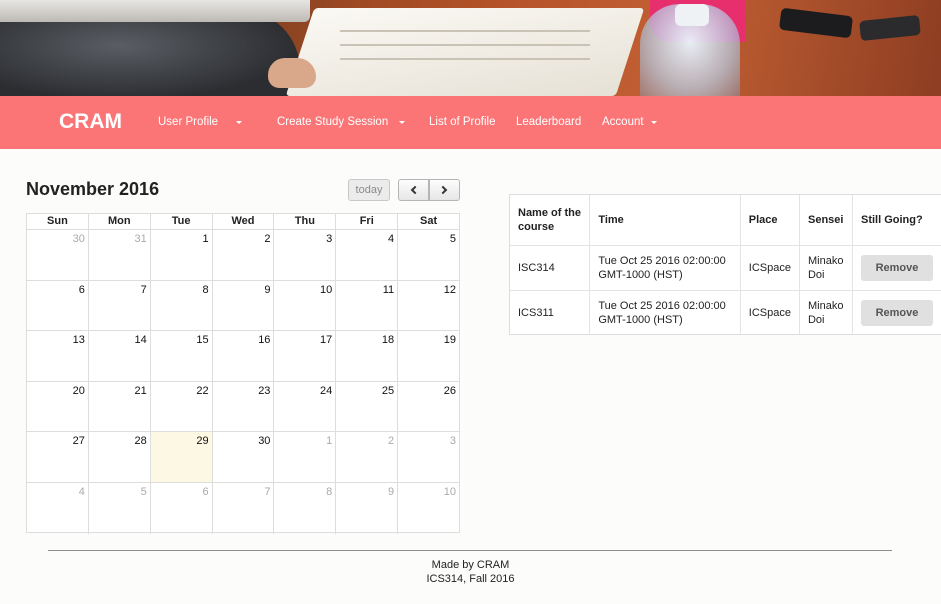 This screenshot has width=941, height=604. Describe the element at coordinates (264, 441) in the screenshot. I see `day-number: 30` at that location.